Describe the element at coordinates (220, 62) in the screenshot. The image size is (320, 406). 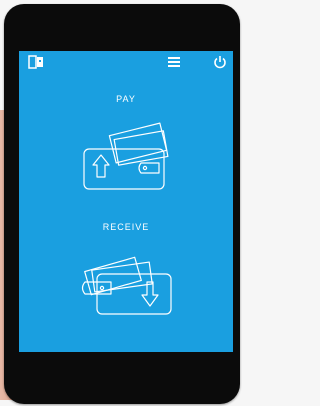
I see `power-icon` at that location.